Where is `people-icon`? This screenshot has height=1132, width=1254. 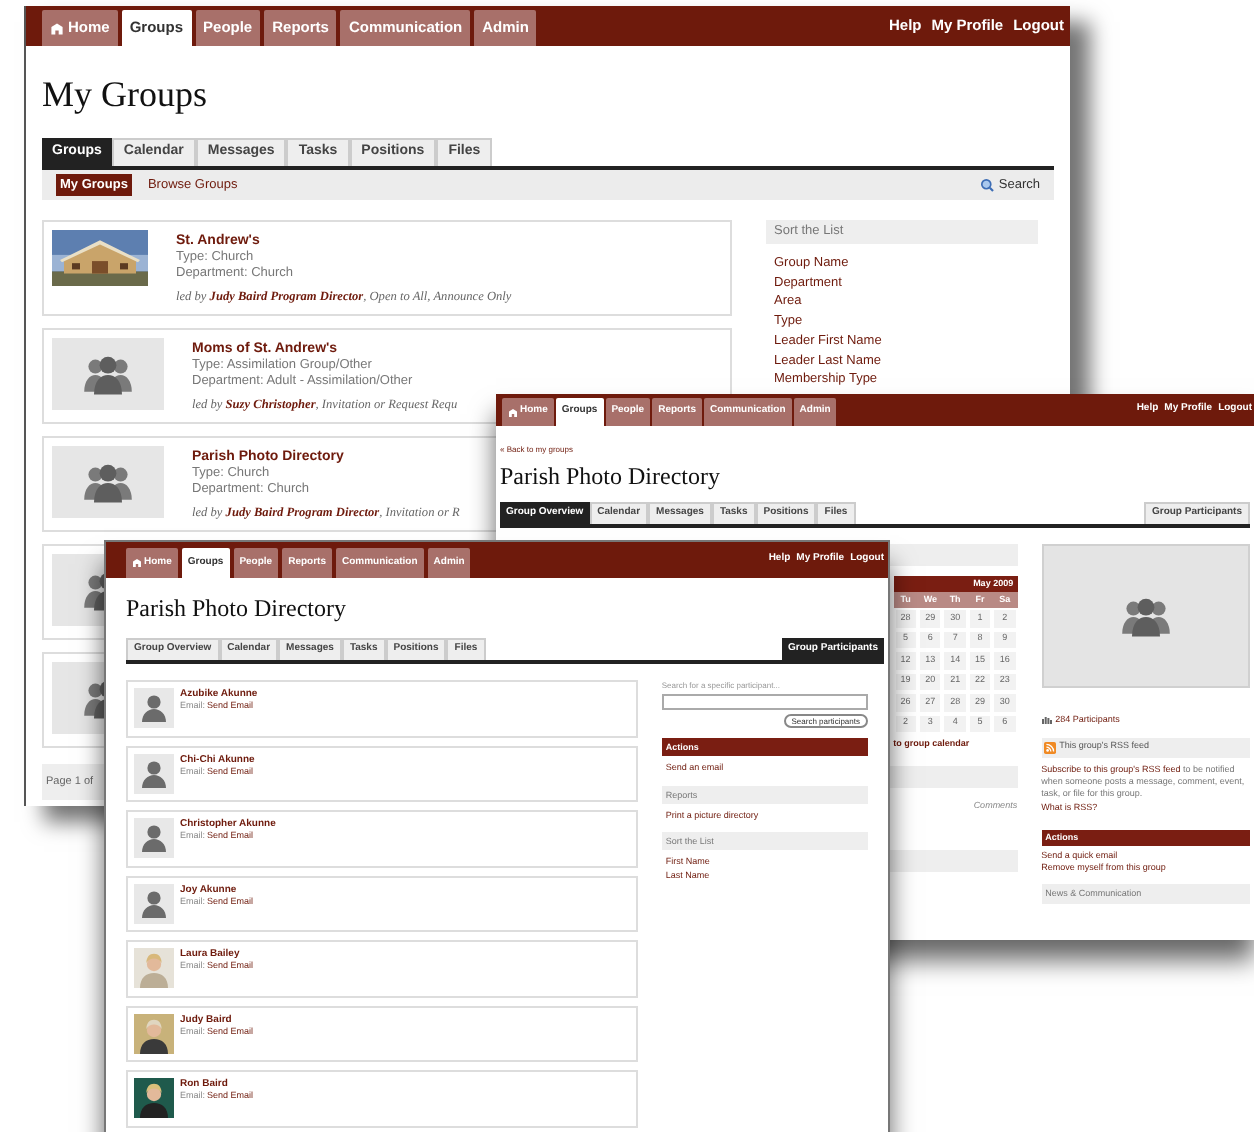 people-icon is located at coordinates (1046, 720).